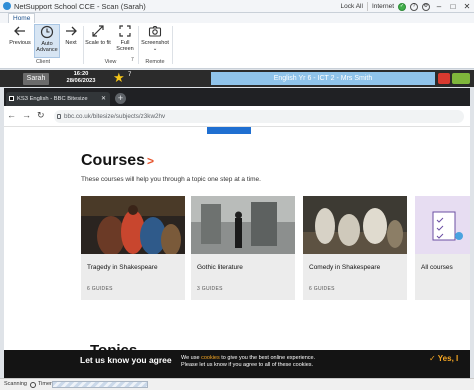  I want to click on all-courses-title: All courses, so click(437, 267).